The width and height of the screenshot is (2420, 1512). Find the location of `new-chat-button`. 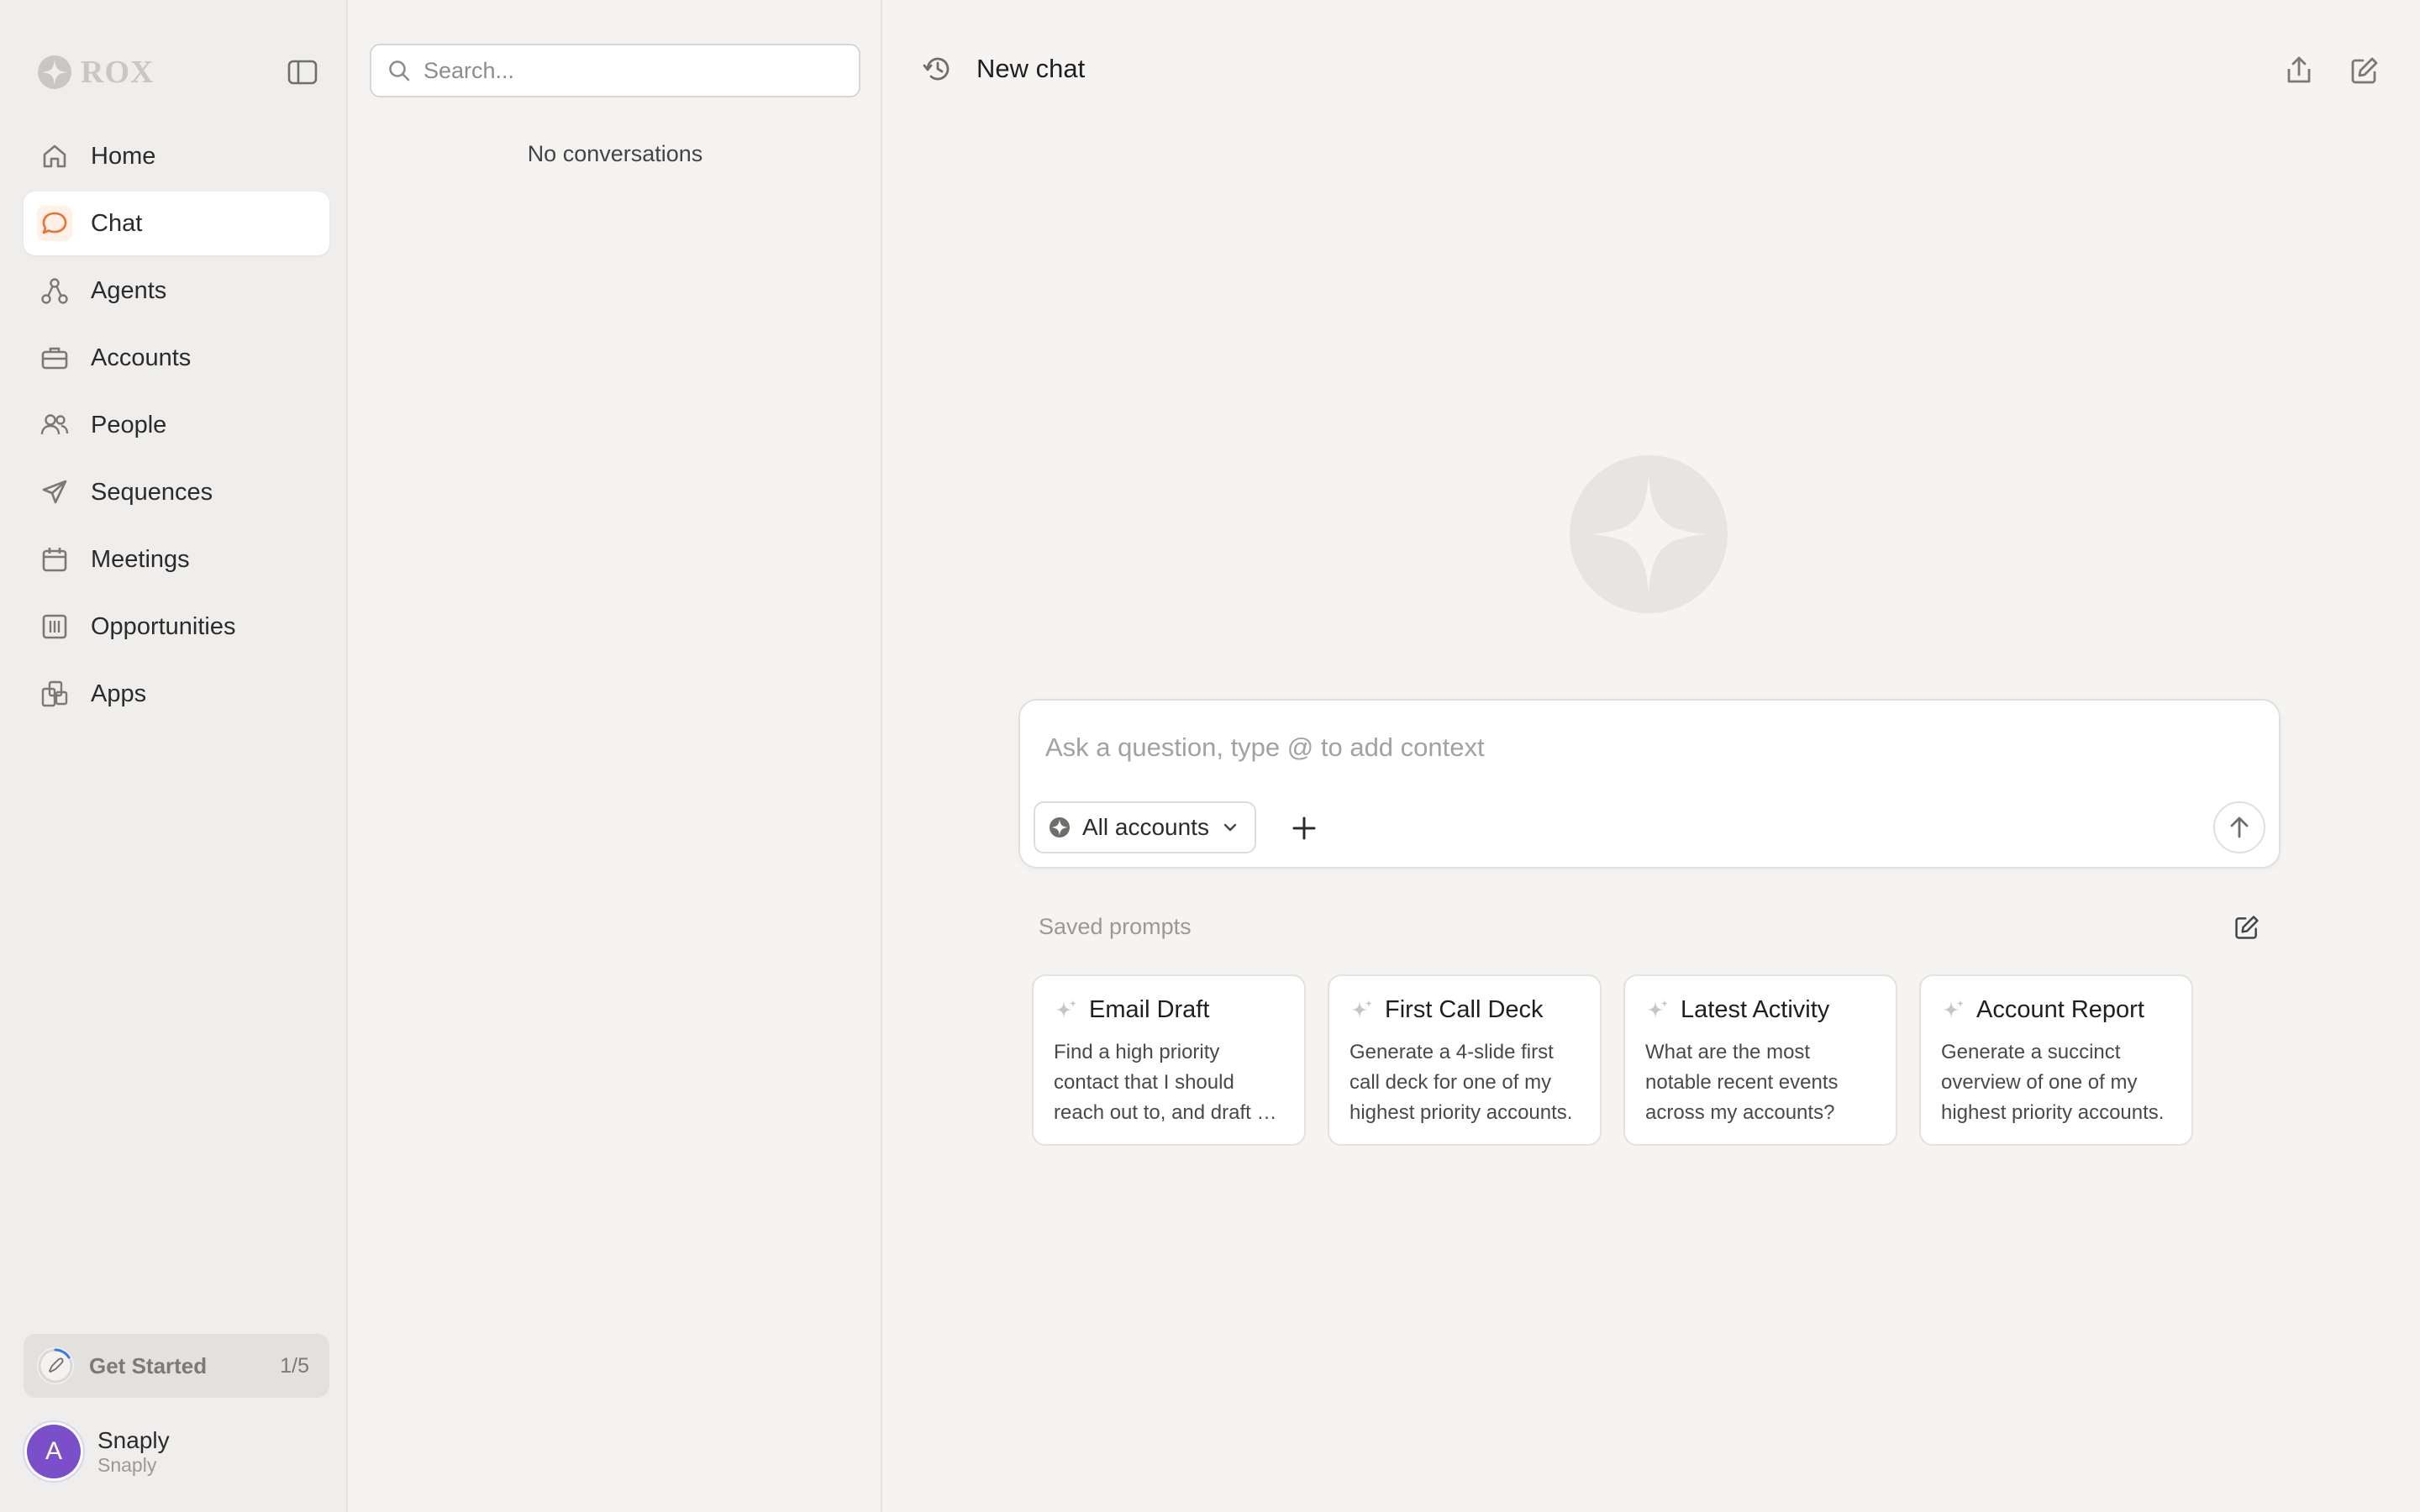

new-chat-button is located at coordinates (2364, 70).